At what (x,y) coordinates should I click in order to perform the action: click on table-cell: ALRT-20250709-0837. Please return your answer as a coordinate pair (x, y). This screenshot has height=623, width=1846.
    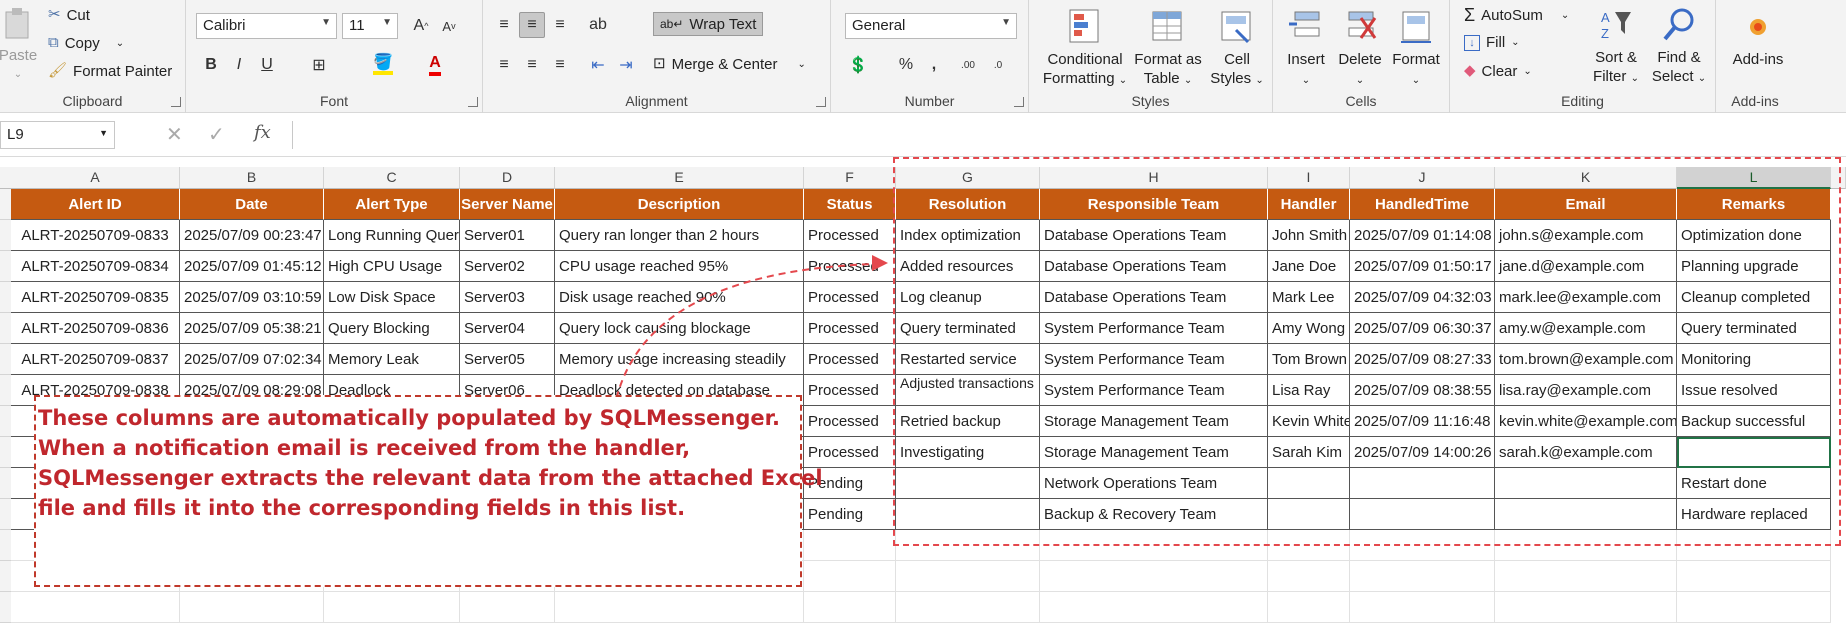
    Looking at the image, I should click on (95, 359).